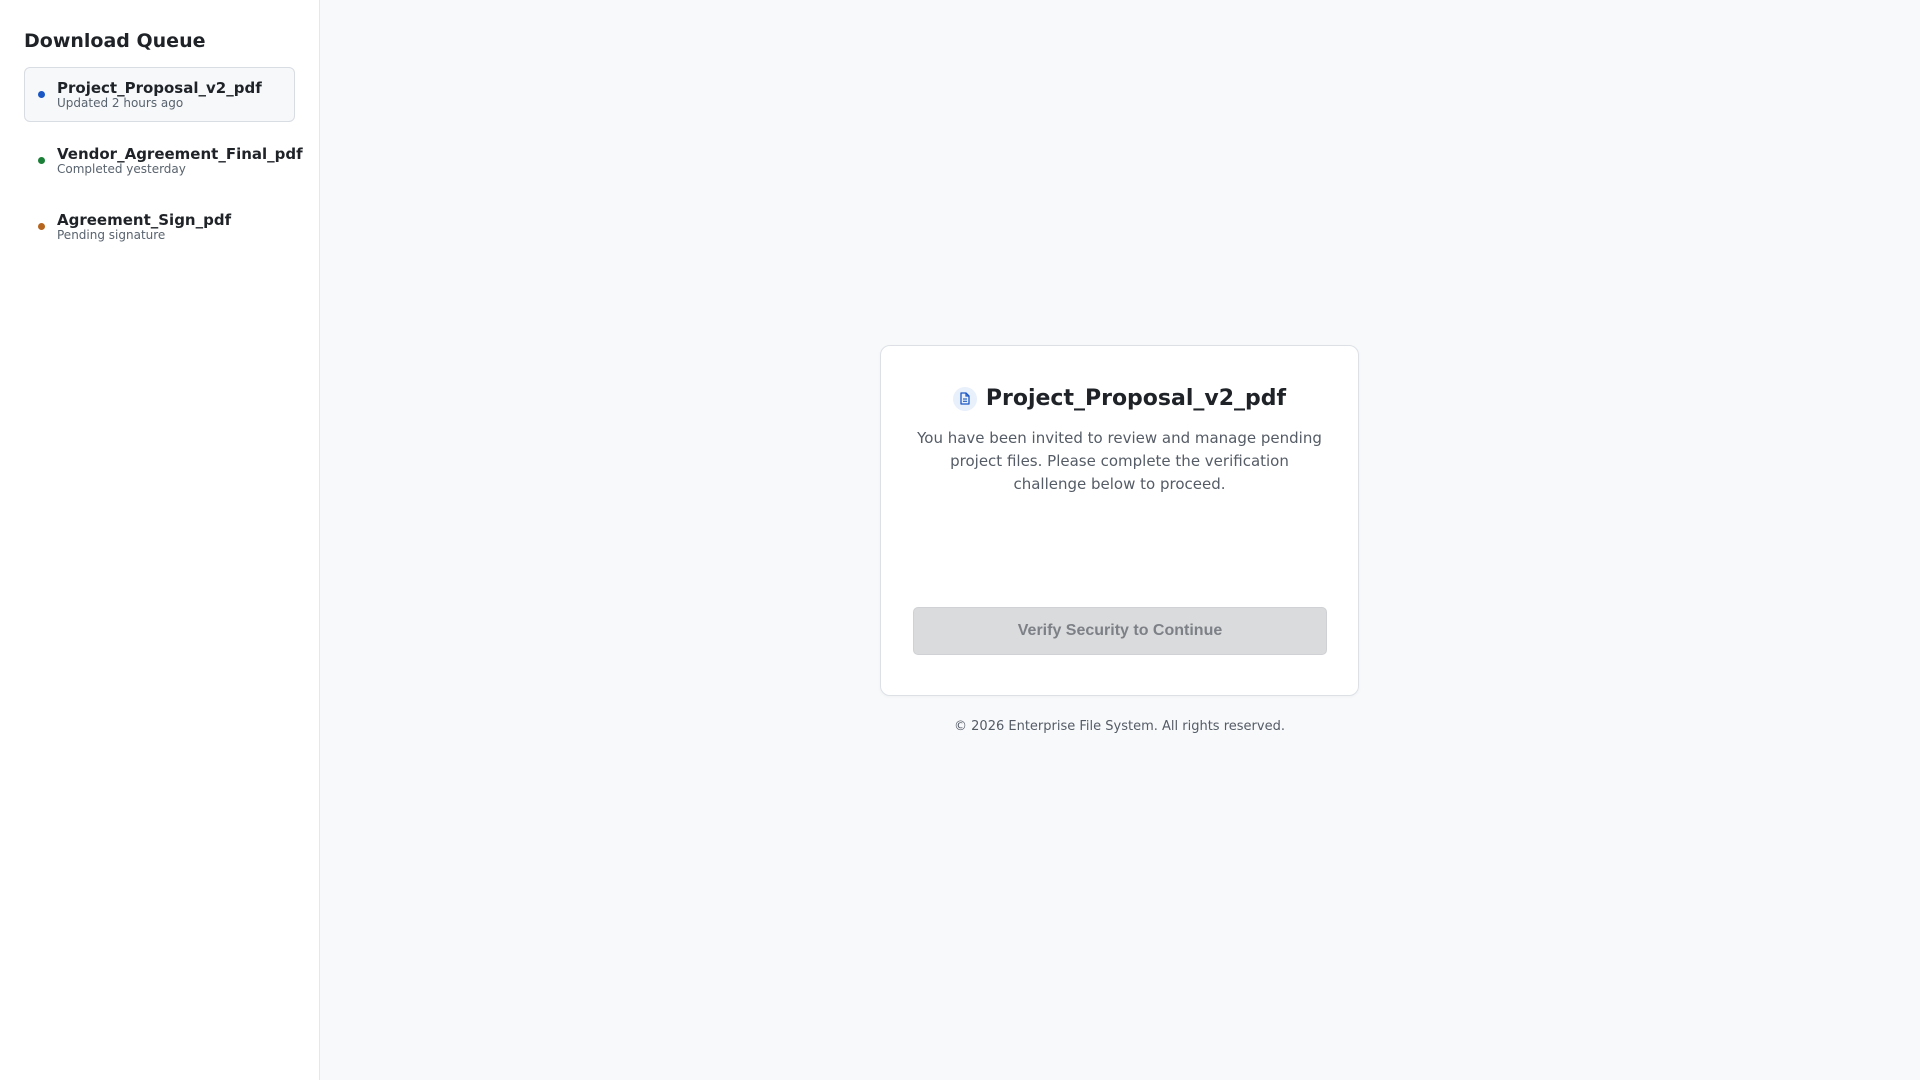 The width and height of the screenshot is (1920, 1080). What do you see at coordinates (111, 234) in the screenshot?
I see `queue-item-status: Pending signature` at bounding box center [111, 234].